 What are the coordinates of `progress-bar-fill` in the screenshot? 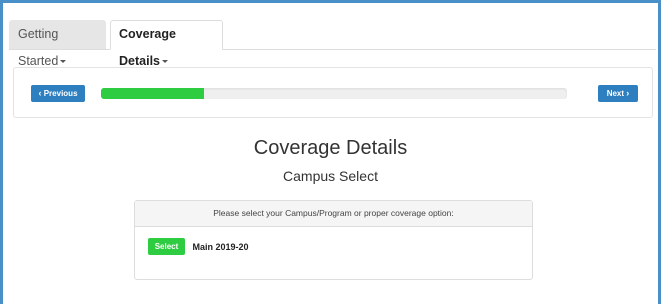 It's located at (152, 93).